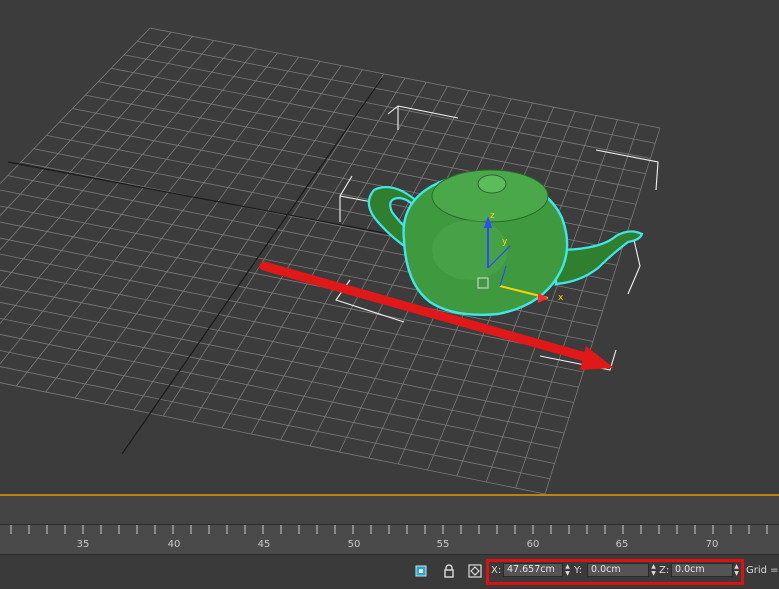 Image resolution: width=779 pixels, height=589 pixels. What do you see at coordinates (354, 544) in the screenshot?
I see `timeline-label-50: 50` at bounding box center [354, 544].